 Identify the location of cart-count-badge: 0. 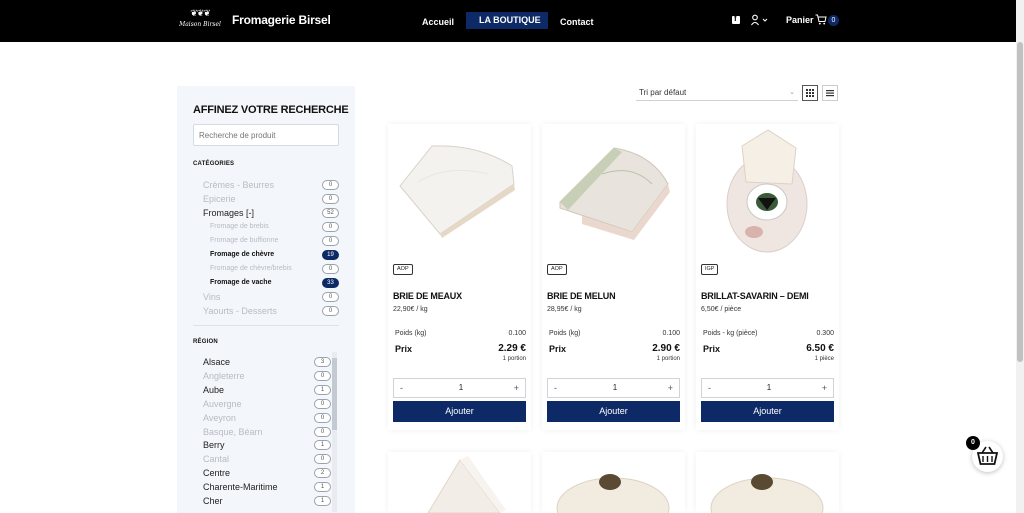
(833, 20).